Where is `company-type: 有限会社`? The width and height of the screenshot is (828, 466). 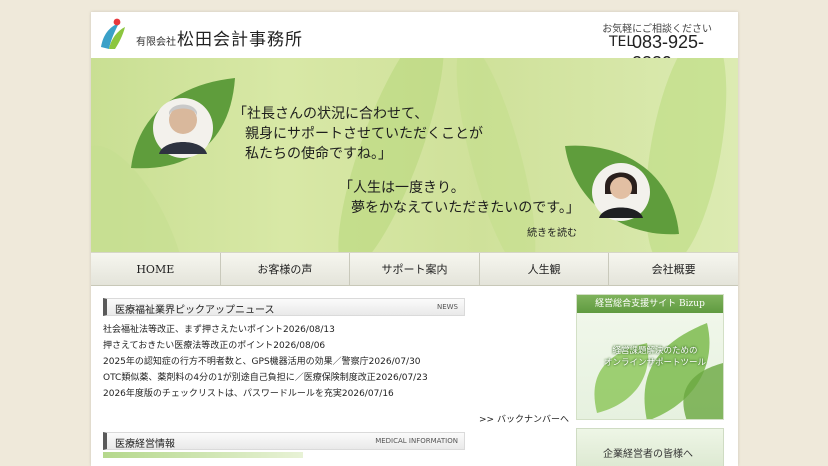
company-type: 有限会社 is located at coordinates (156, 42).